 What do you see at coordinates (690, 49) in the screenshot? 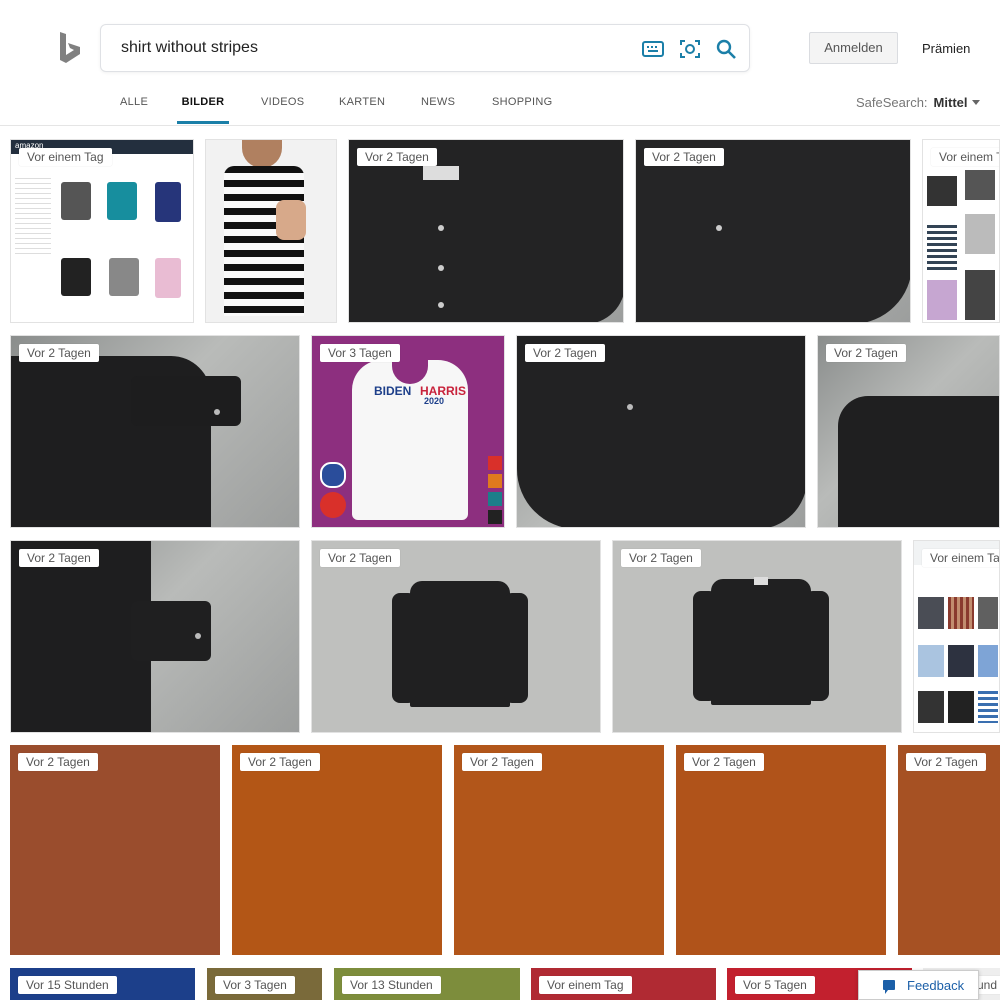
I see `visual-search-icon` at bounding box center [690, 49].